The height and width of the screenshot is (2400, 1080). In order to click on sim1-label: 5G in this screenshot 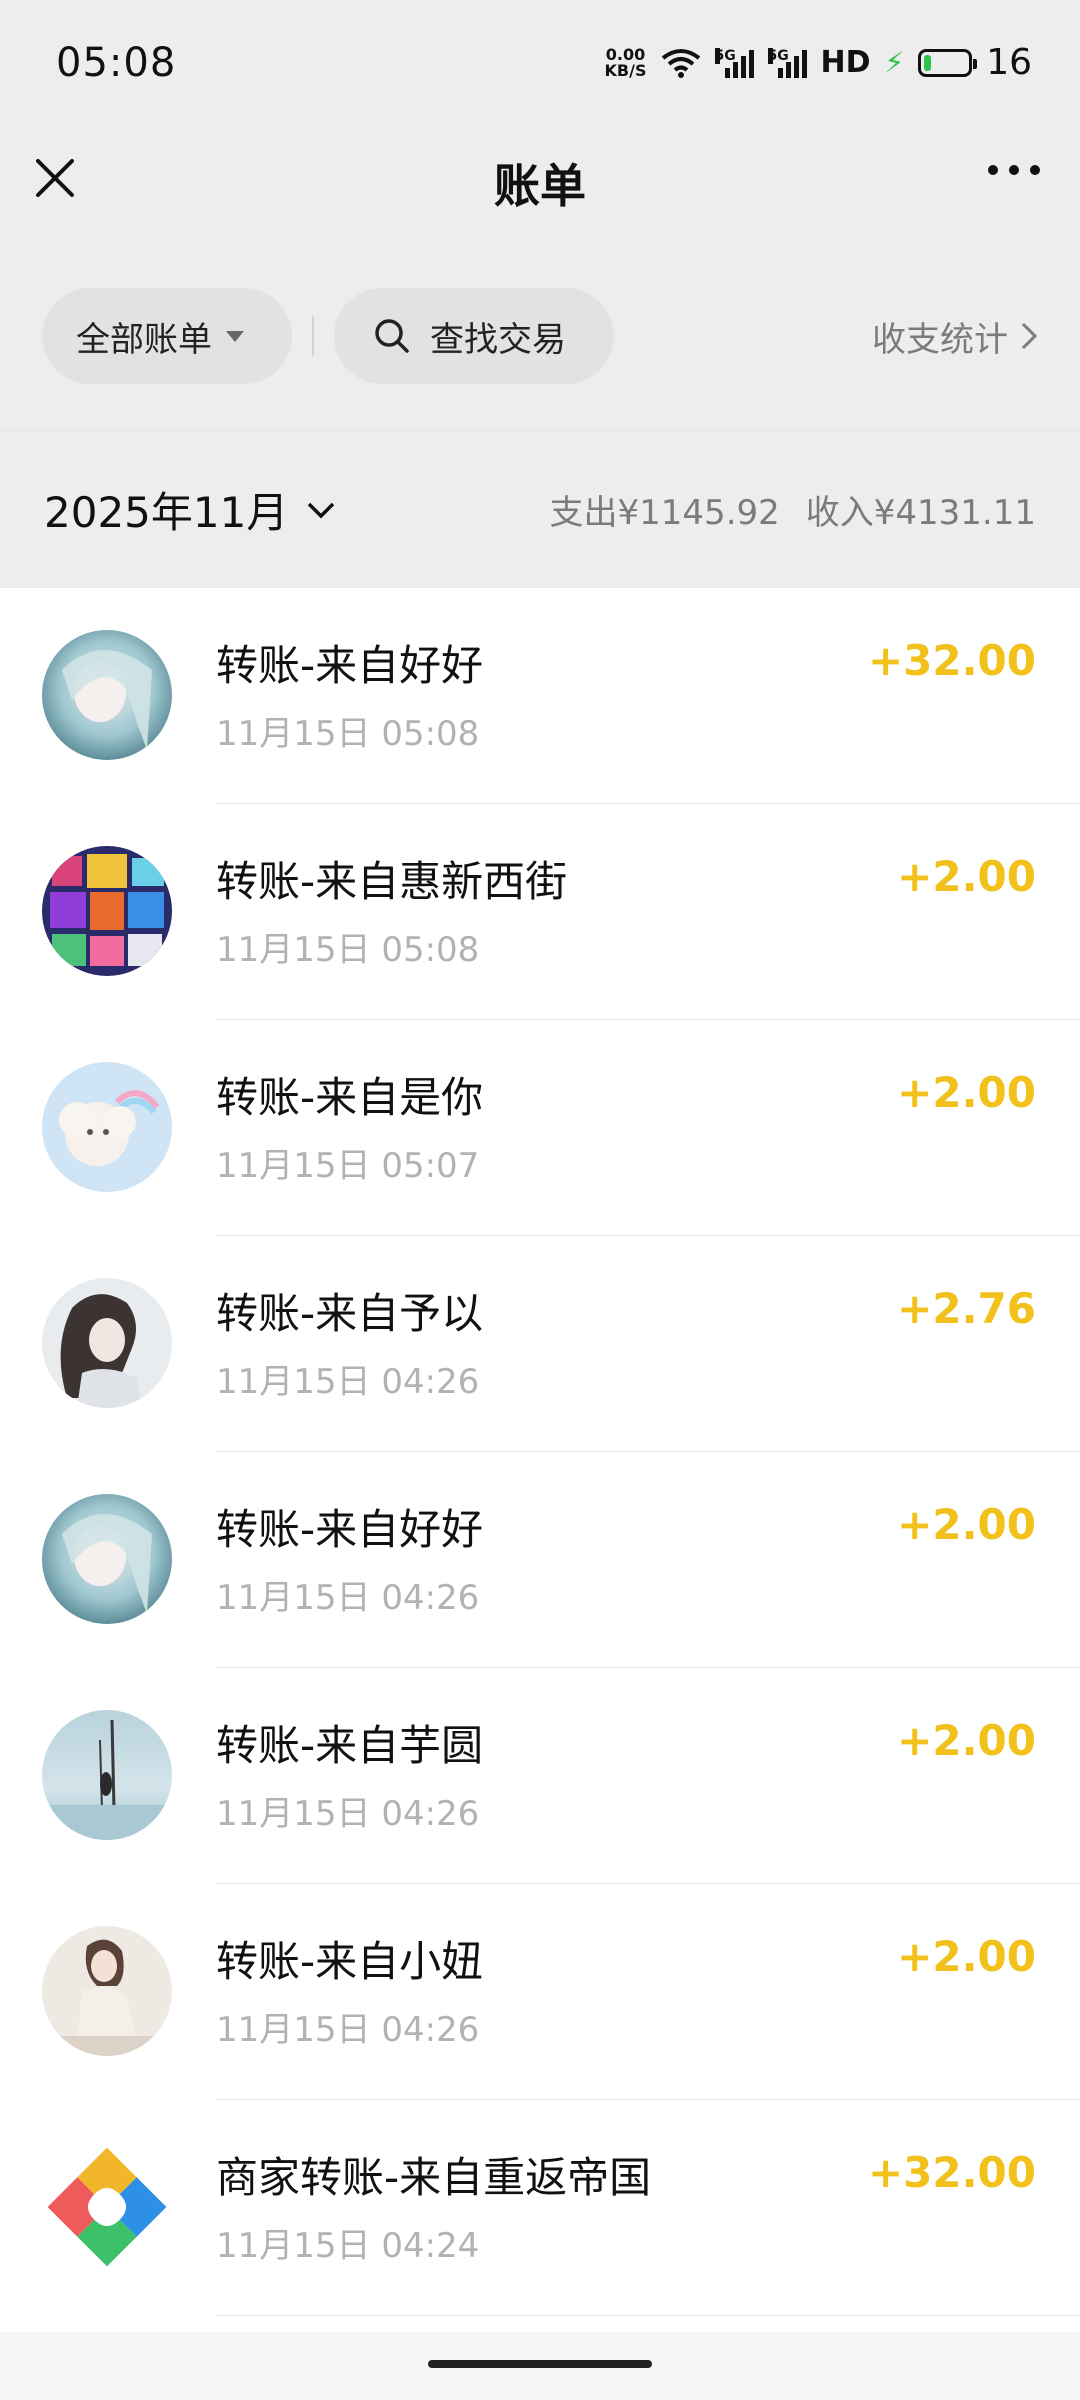, I will do `click(725, 55)`.